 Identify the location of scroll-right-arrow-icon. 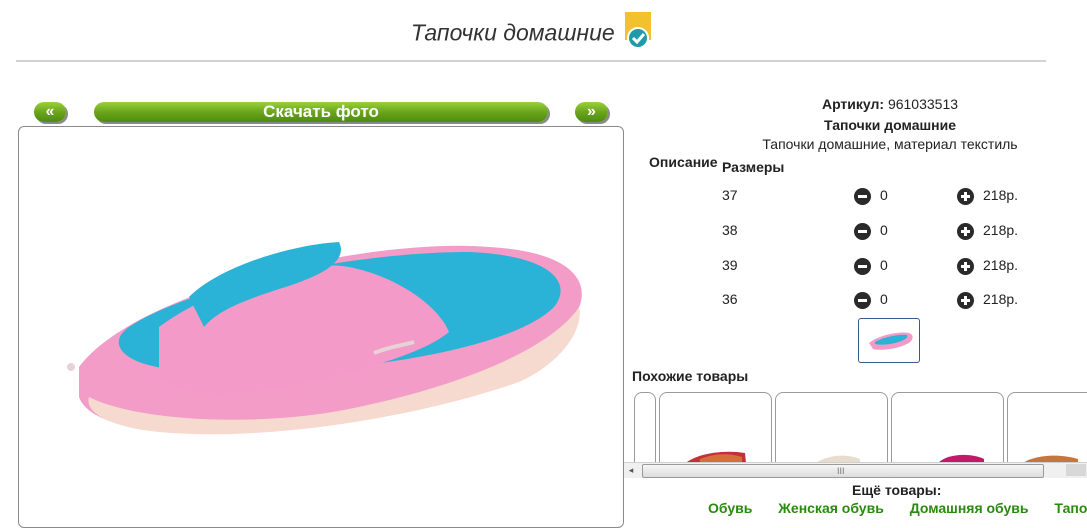
(1076, 470).